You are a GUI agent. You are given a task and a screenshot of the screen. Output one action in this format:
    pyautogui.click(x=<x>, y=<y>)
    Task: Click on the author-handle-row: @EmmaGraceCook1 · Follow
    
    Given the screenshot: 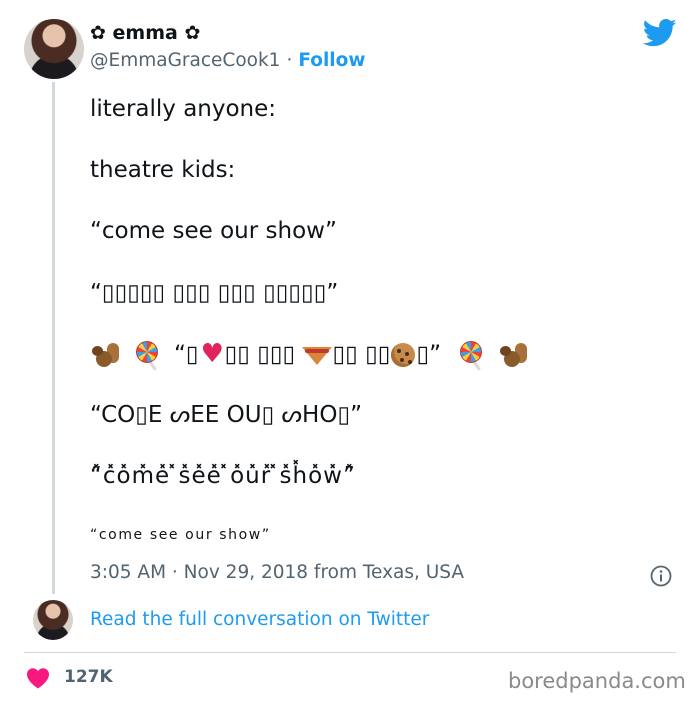 What is the action you would take?
    pyautogui.click(x=227, y=60)
    